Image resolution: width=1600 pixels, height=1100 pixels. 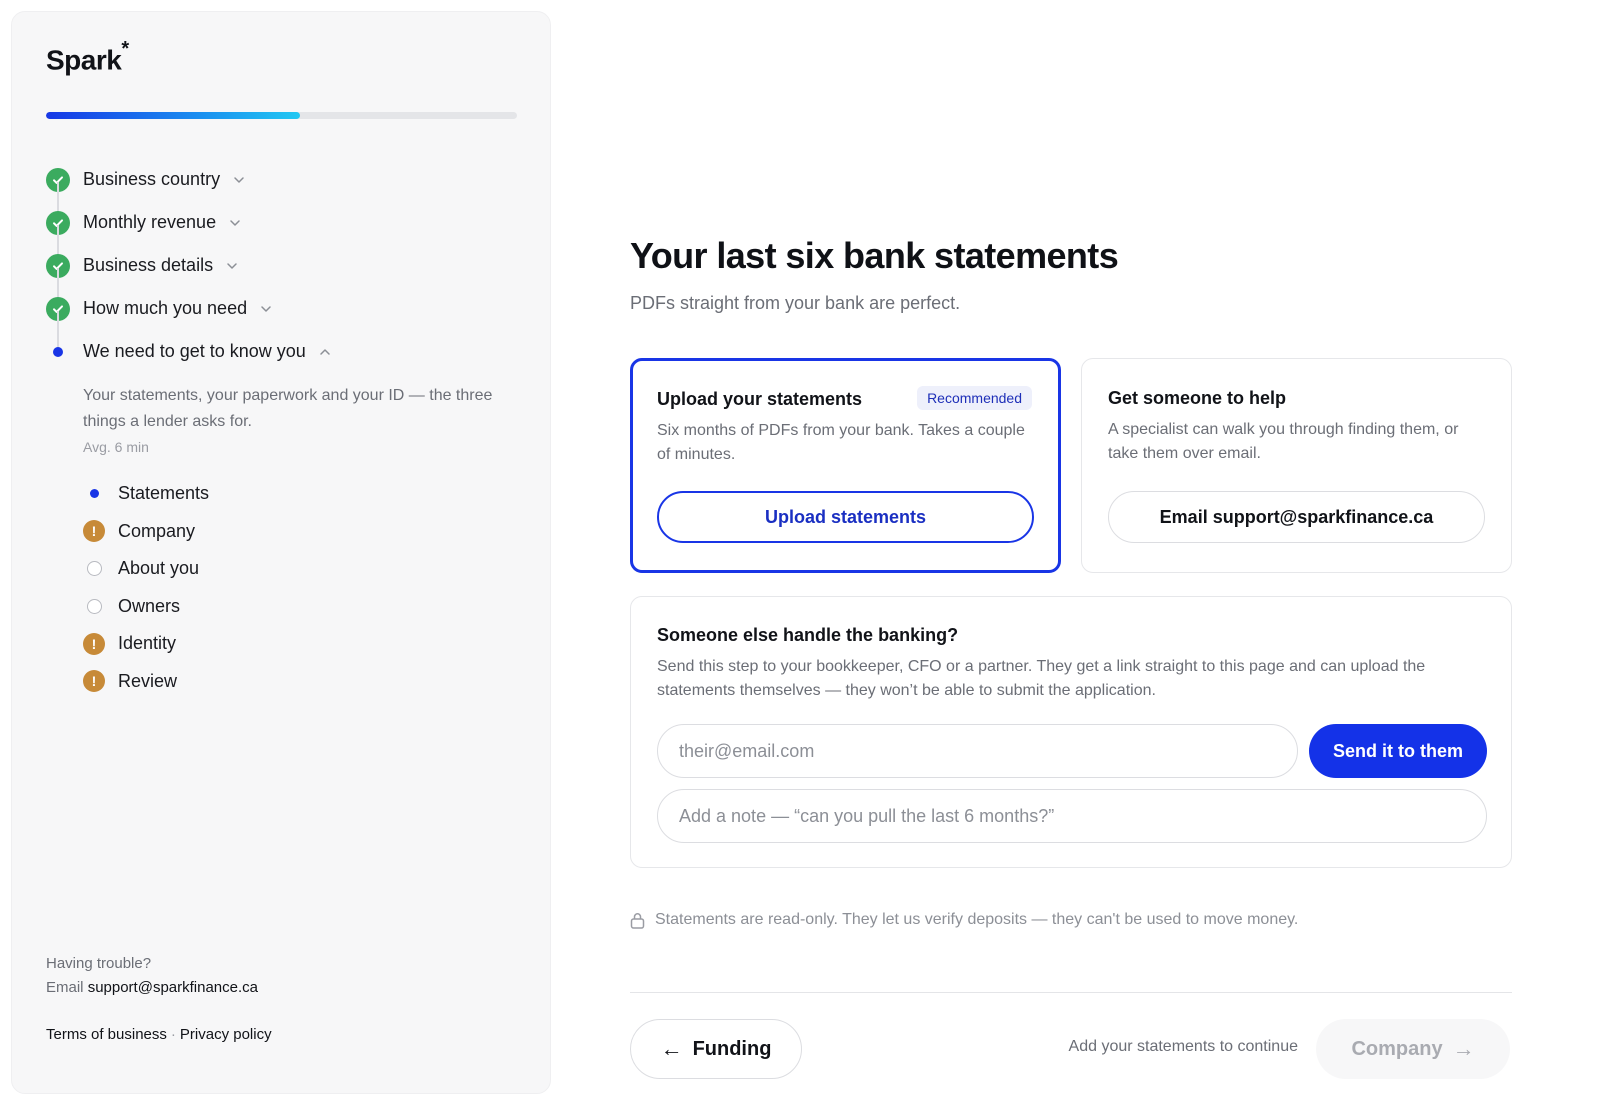 I want to click on recommended-badge: Recommended, so click(x=974, y=398).